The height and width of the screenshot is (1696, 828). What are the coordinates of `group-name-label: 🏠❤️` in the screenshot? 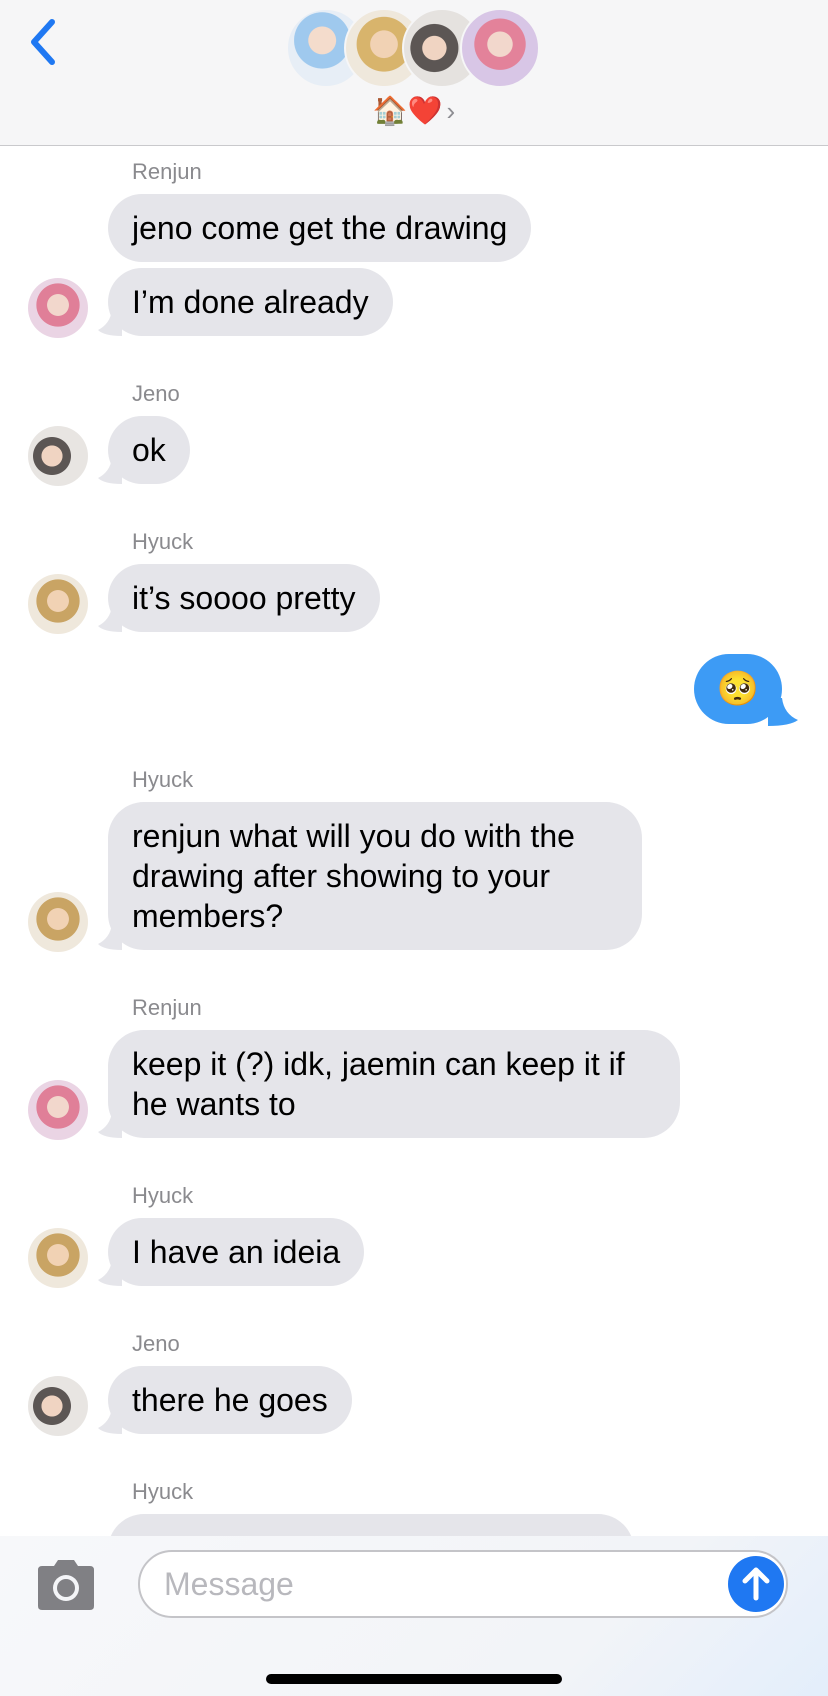 It's located at (407, 110).